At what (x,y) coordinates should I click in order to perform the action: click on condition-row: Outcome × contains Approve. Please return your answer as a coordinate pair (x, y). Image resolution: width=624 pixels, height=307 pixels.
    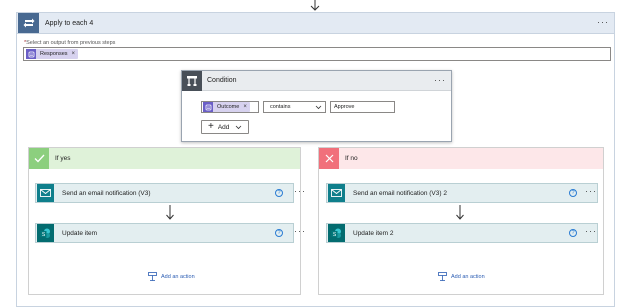
    Looking at the image, I should click on (298, 107).